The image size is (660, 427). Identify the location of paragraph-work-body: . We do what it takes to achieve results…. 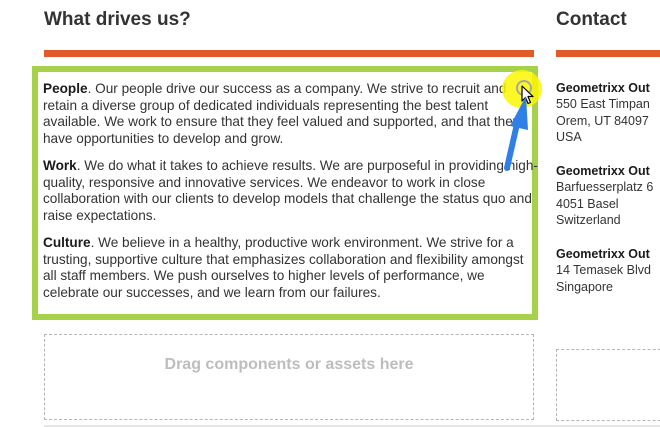
(290, 190).